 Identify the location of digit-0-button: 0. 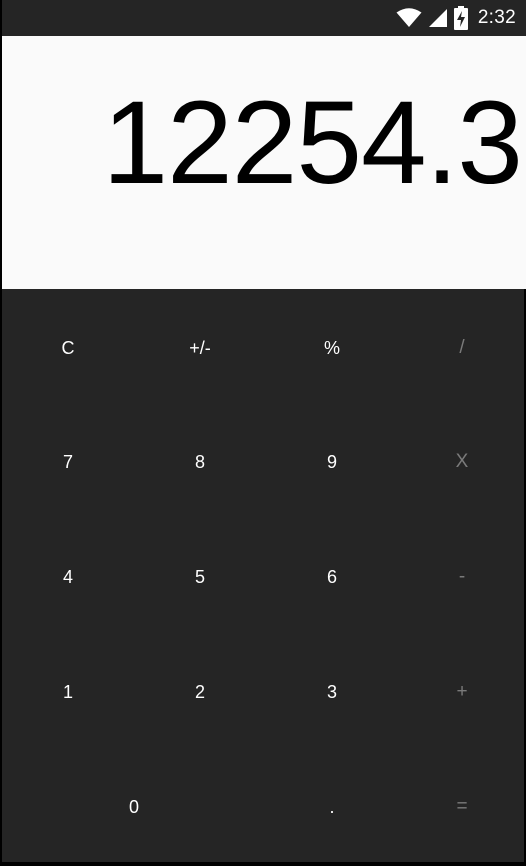
(134, 807).